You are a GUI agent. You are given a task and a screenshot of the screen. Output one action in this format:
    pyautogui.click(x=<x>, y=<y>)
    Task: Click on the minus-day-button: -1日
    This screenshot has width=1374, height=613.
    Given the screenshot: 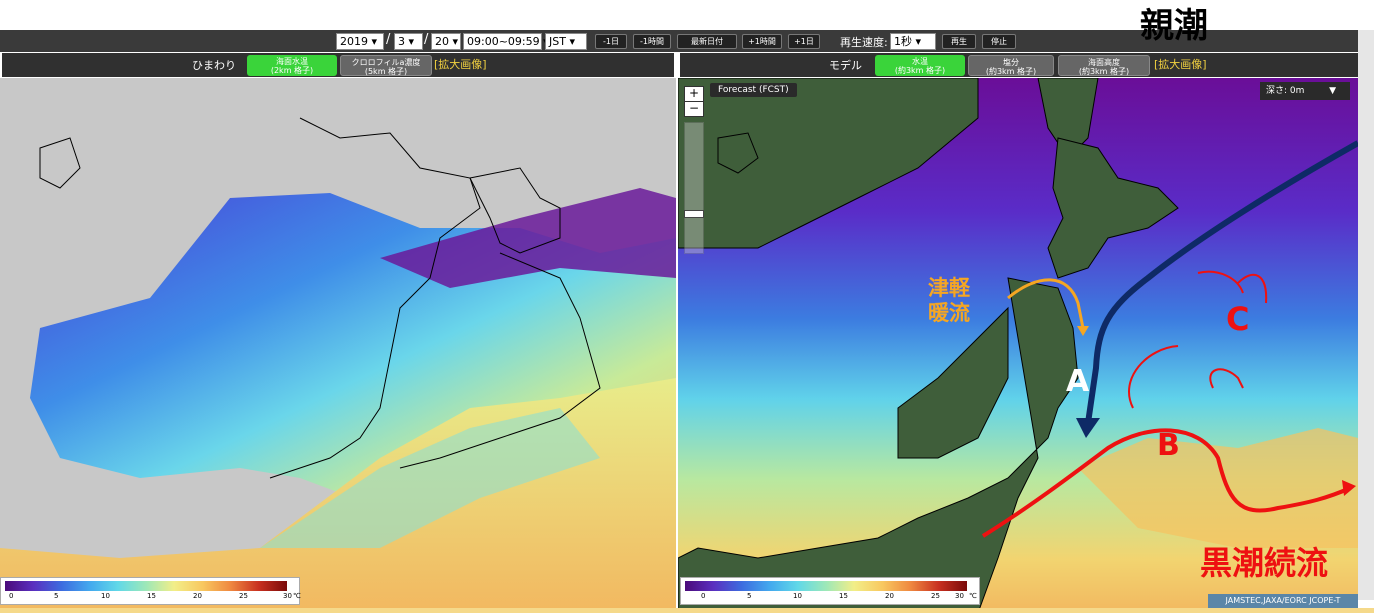 What is the action you would take?
    pyautogui.click(x=611, y=41)
    